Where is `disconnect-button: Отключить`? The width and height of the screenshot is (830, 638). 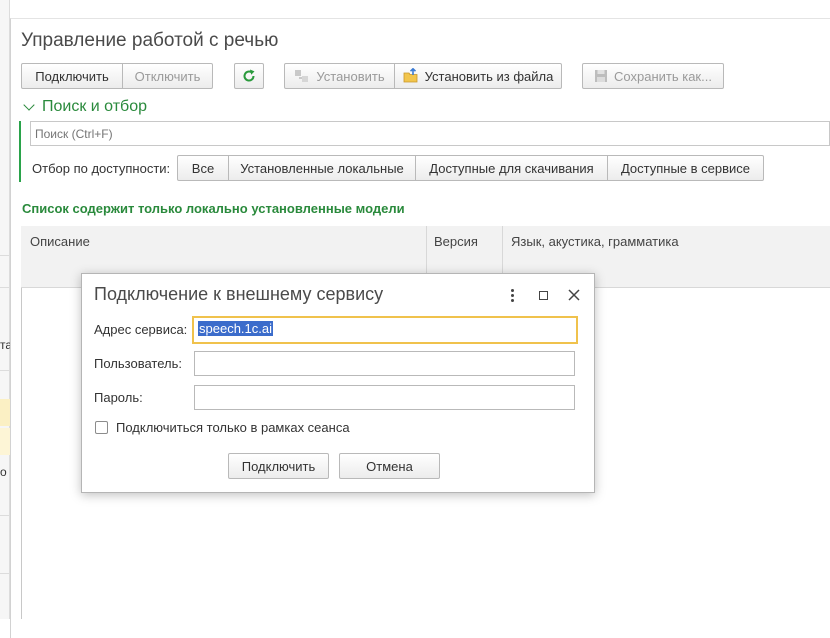 disconnect-button: Отключить is located at coordinates (167, 76).